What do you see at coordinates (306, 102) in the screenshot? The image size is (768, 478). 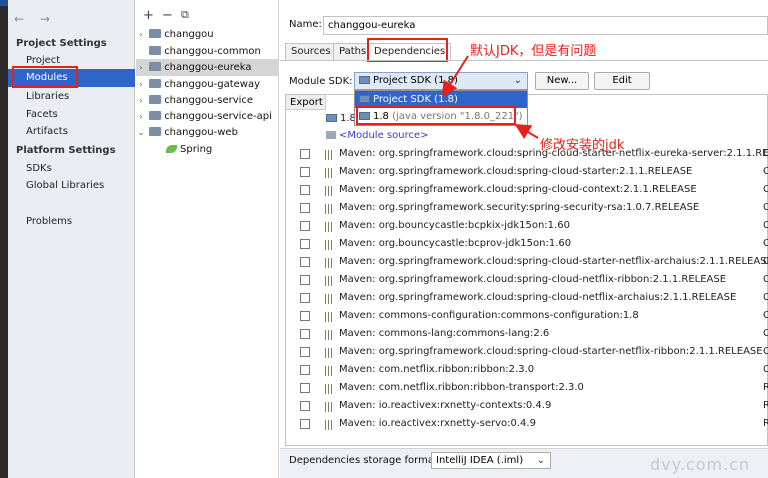 I see `export-column-header: Export` at bounding box center [306, 102].